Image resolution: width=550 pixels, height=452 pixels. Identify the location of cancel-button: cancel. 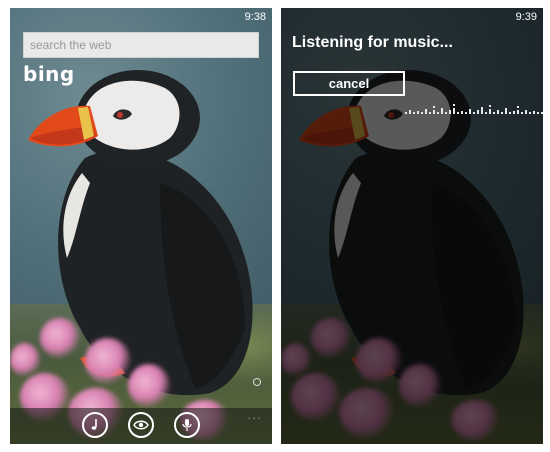
(349, 83).